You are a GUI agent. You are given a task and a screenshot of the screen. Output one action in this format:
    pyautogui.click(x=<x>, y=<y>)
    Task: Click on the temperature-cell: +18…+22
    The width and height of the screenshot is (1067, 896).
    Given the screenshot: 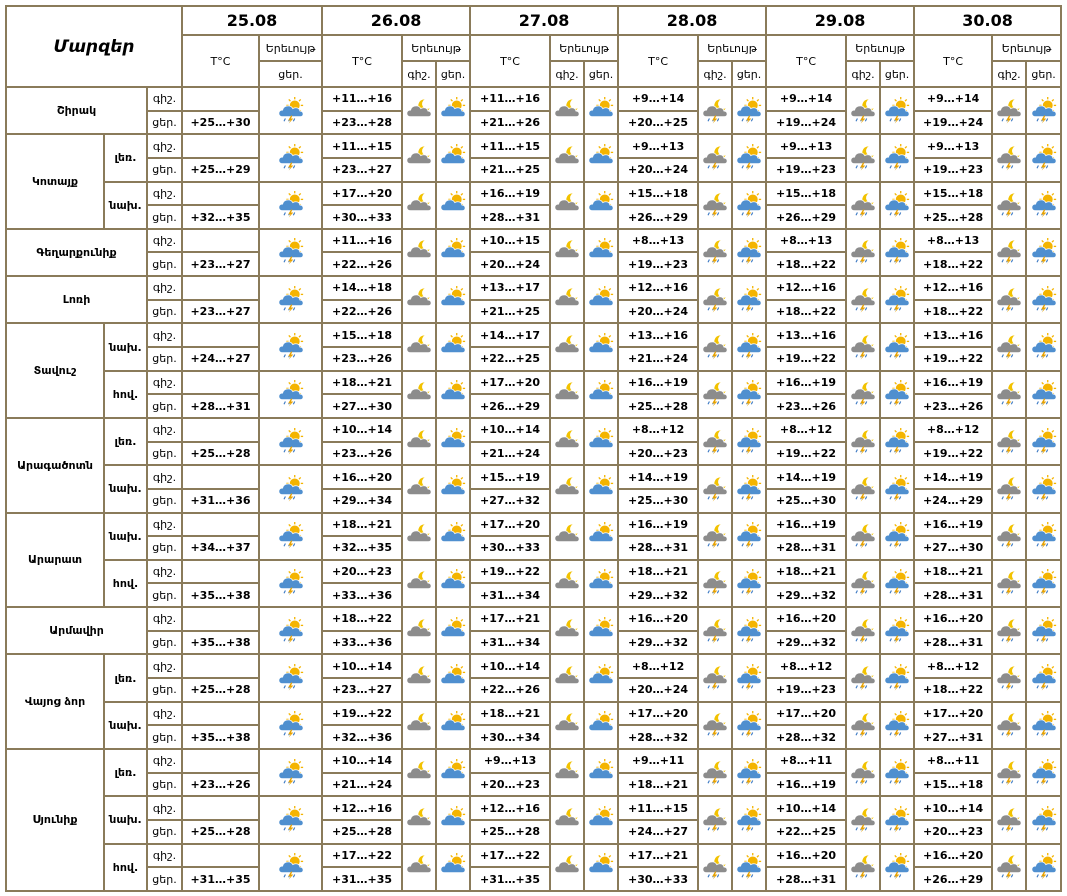 What is the action you would take?
    pyautogui.click(x=953, y=264)
    